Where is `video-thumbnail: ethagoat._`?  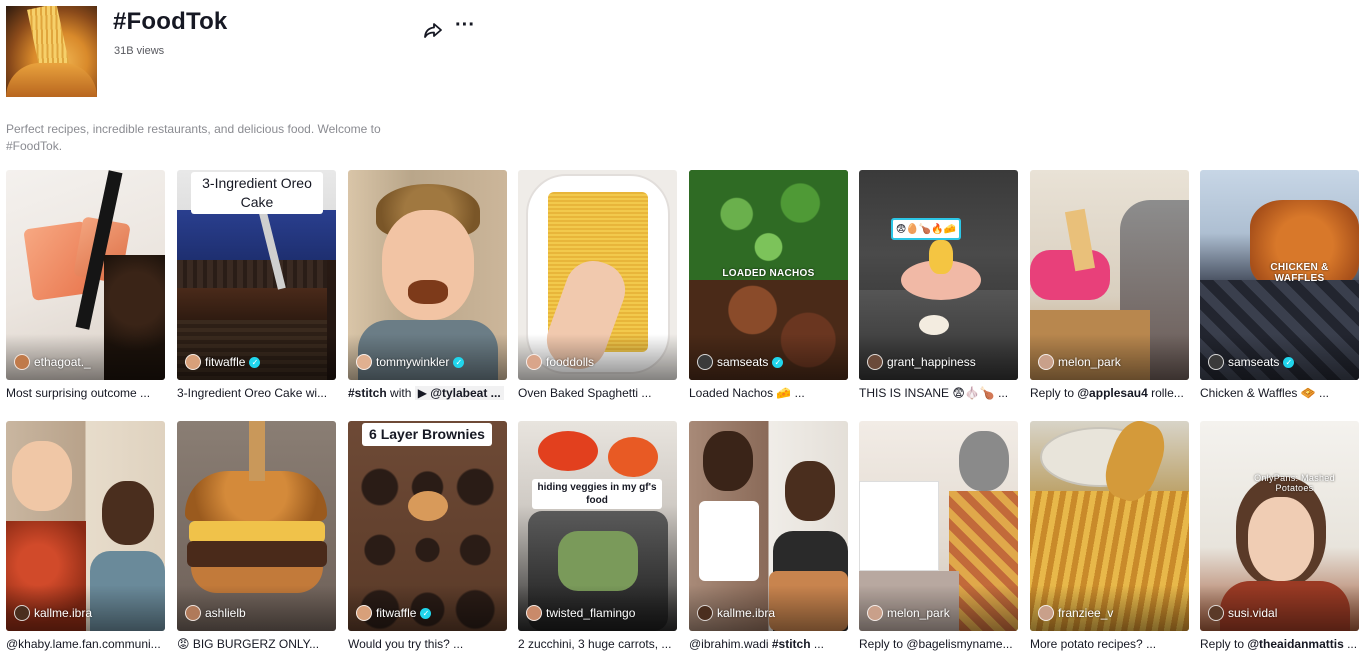 video-thumbnail: ethagoat._ is located at coordinates (85, 275).